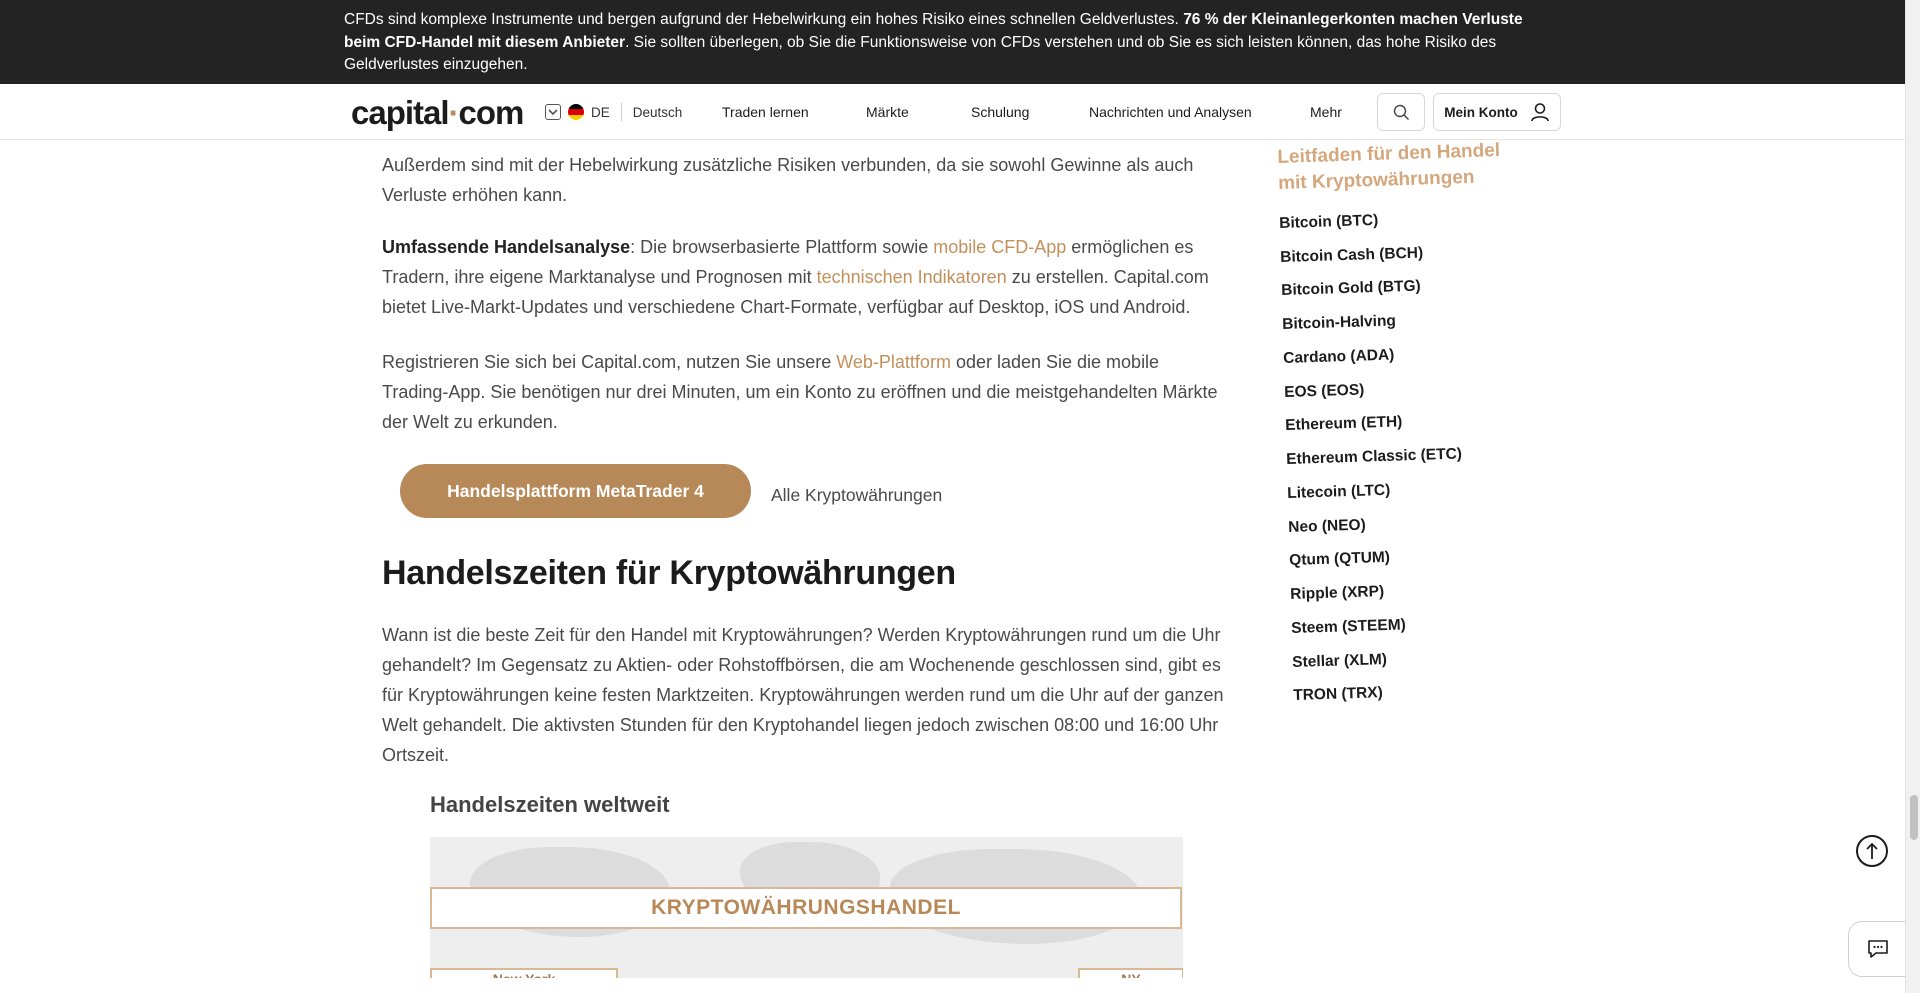 The height and width of the screenshot is (993, 1920). I want to click on link-web-platform: Web-Plattform, so click(893, 362).